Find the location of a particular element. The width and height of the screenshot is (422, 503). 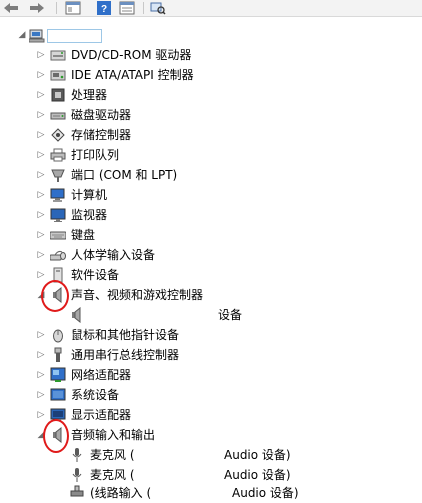

back-button is located at coordinates (11, 8).